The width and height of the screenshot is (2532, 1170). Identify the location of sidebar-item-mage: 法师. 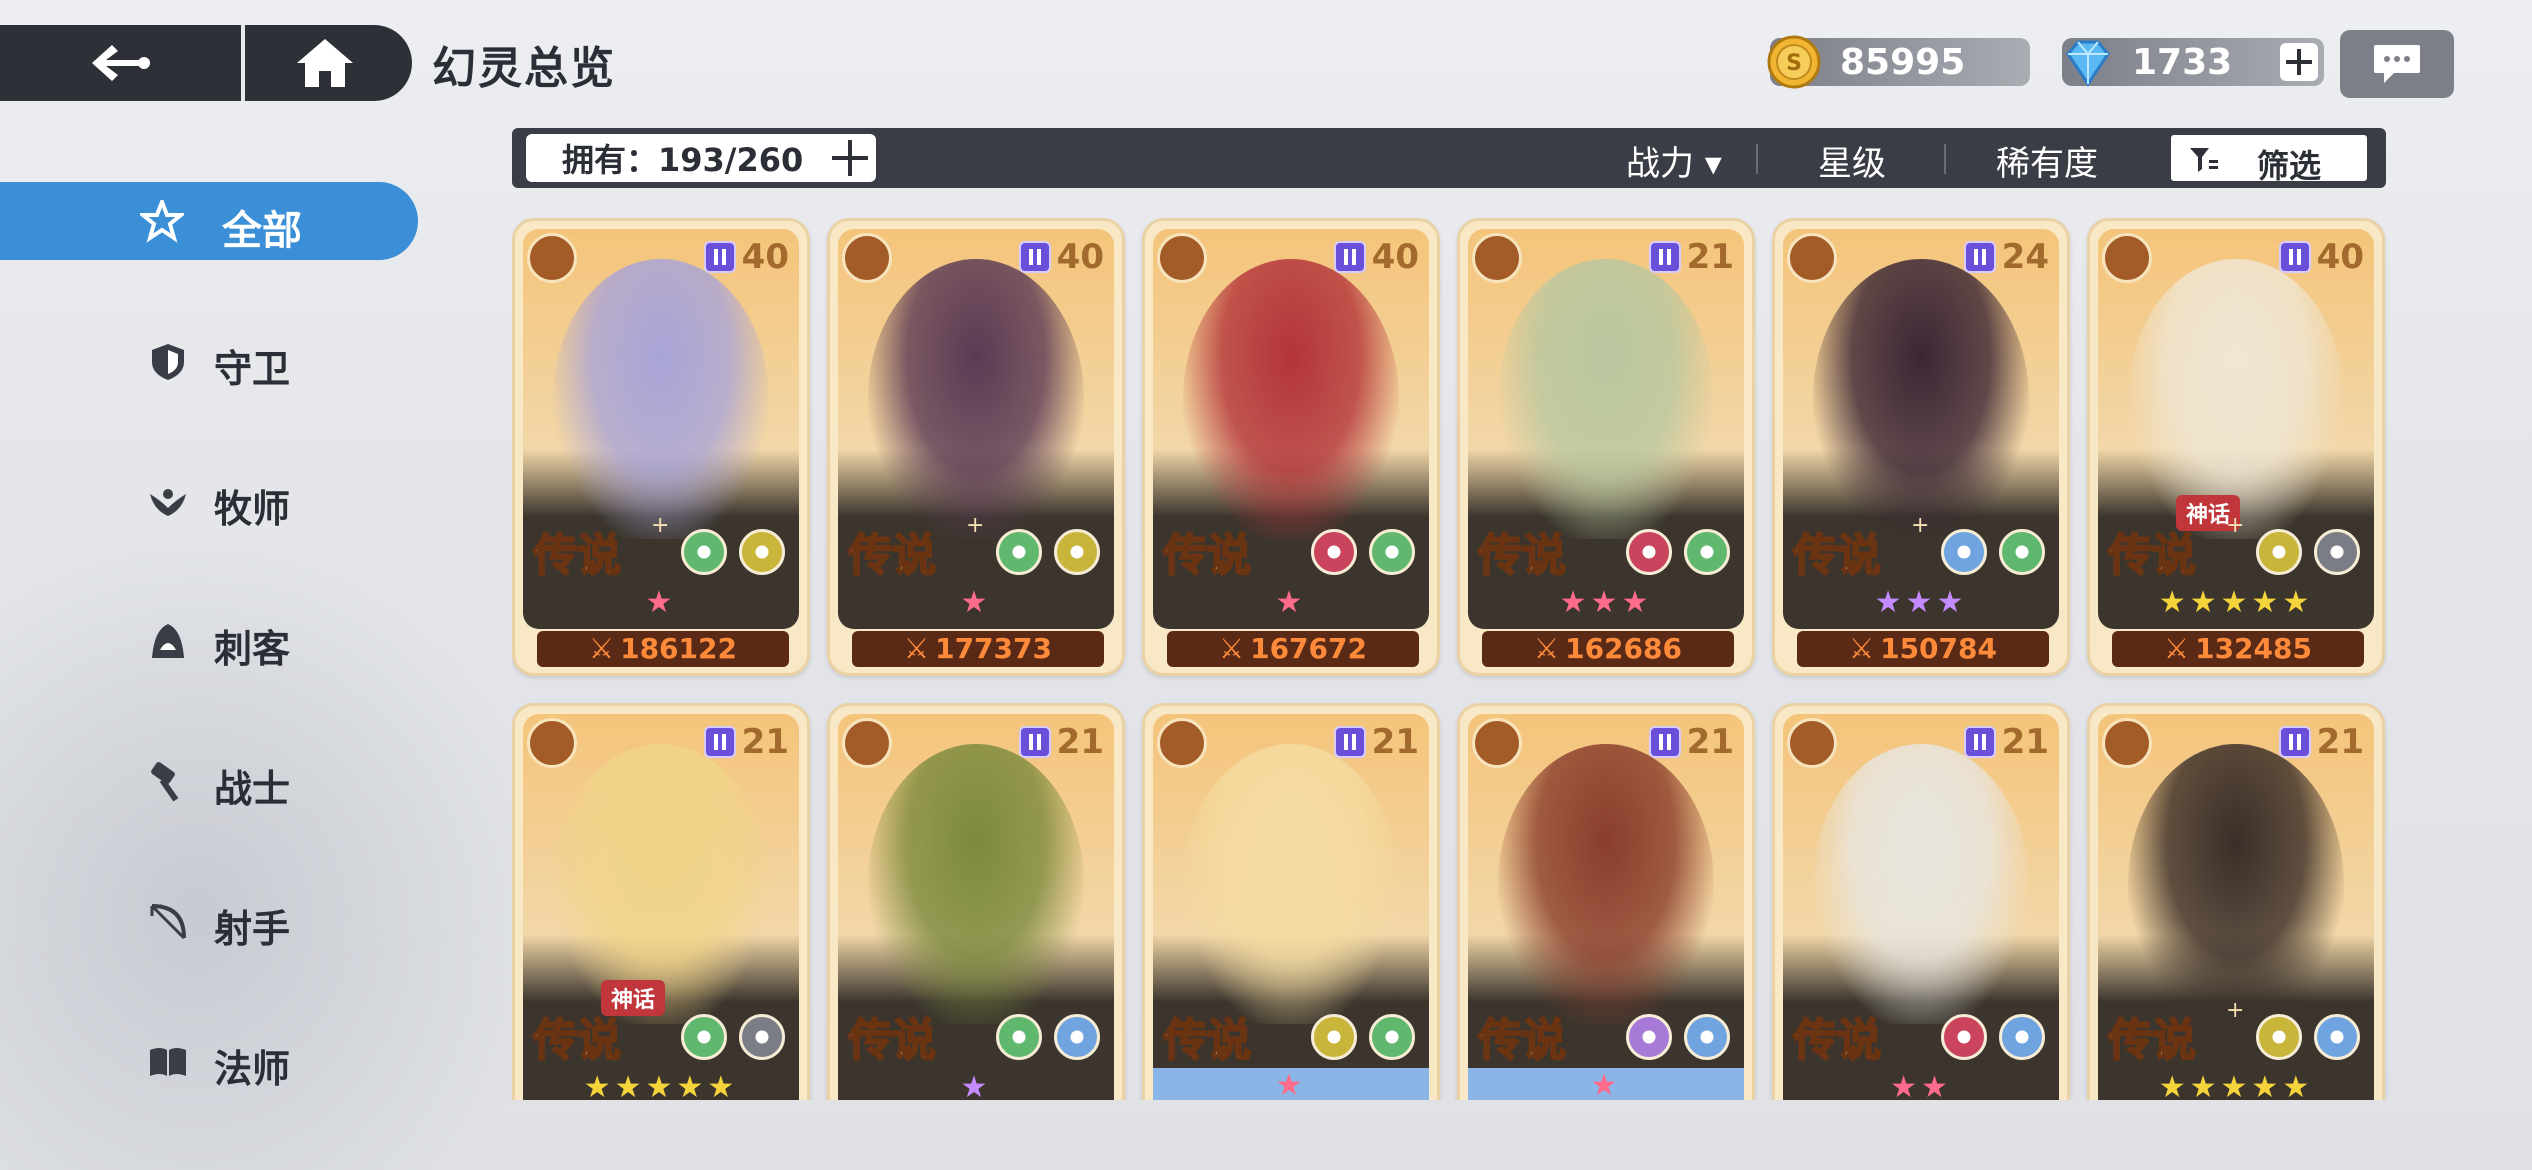
(209, 1061).